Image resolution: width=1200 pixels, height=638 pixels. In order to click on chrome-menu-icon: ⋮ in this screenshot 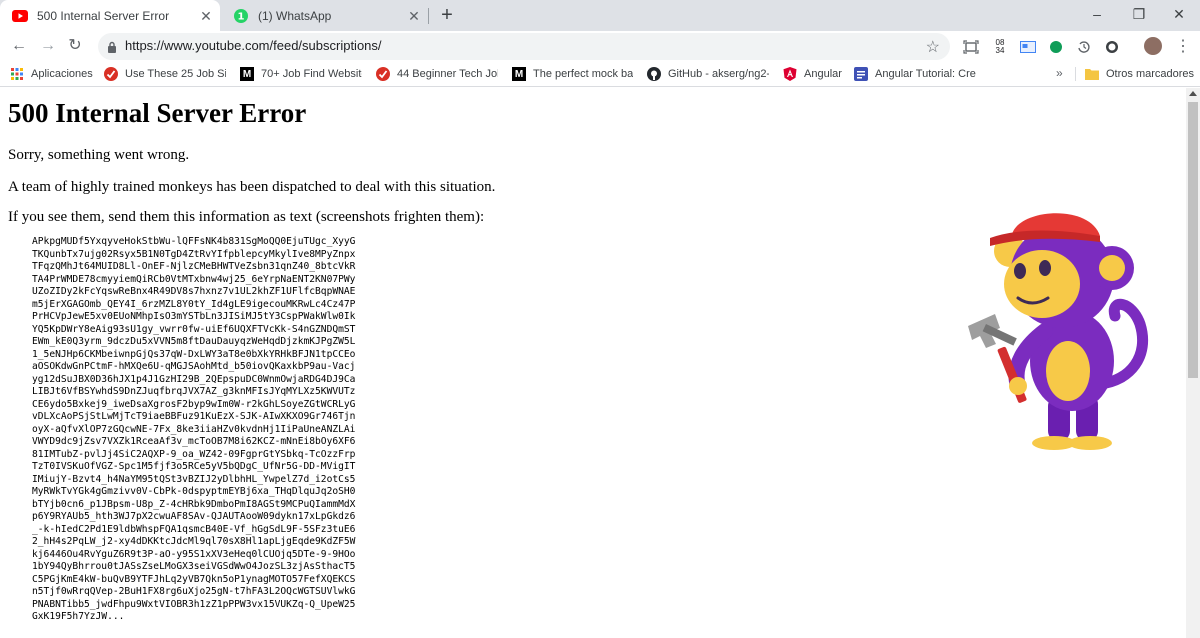, I will do `click(1183, 46)`.